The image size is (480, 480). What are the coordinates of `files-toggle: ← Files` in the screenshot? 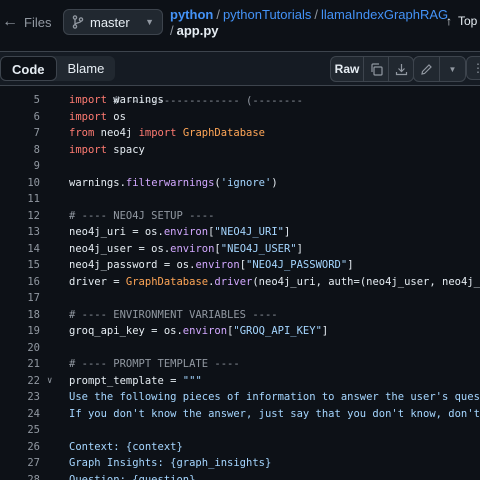 It's located at (26, 22).